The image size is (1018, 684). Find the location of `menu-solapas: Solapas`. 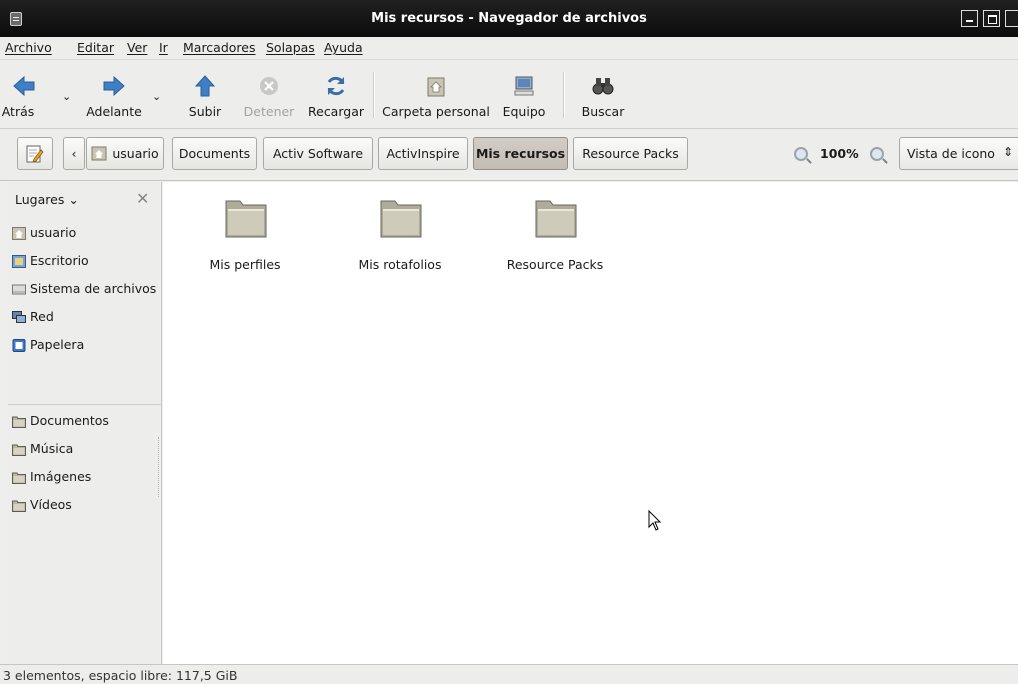

menu-solapas: Solapas is located at coordinates (290, 47).